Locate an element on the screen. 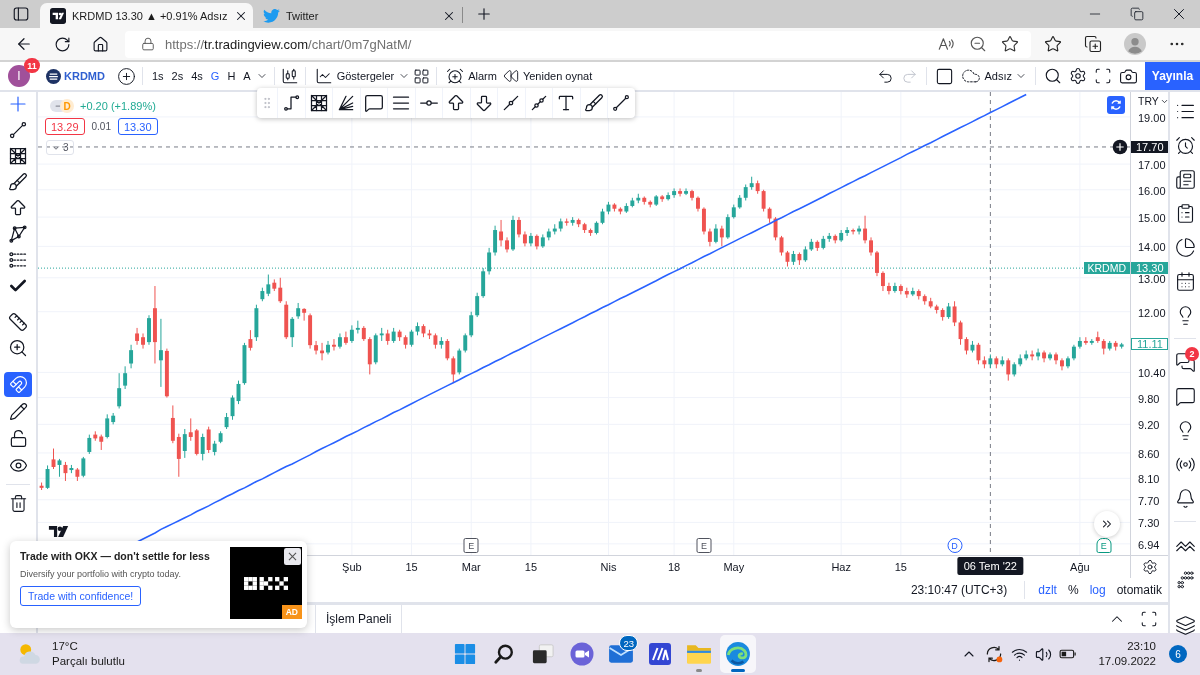 Image resolution: width=1200 pixels, height=675 pixels. axis-label: 15.00 is located at coordinates (1152, 218).